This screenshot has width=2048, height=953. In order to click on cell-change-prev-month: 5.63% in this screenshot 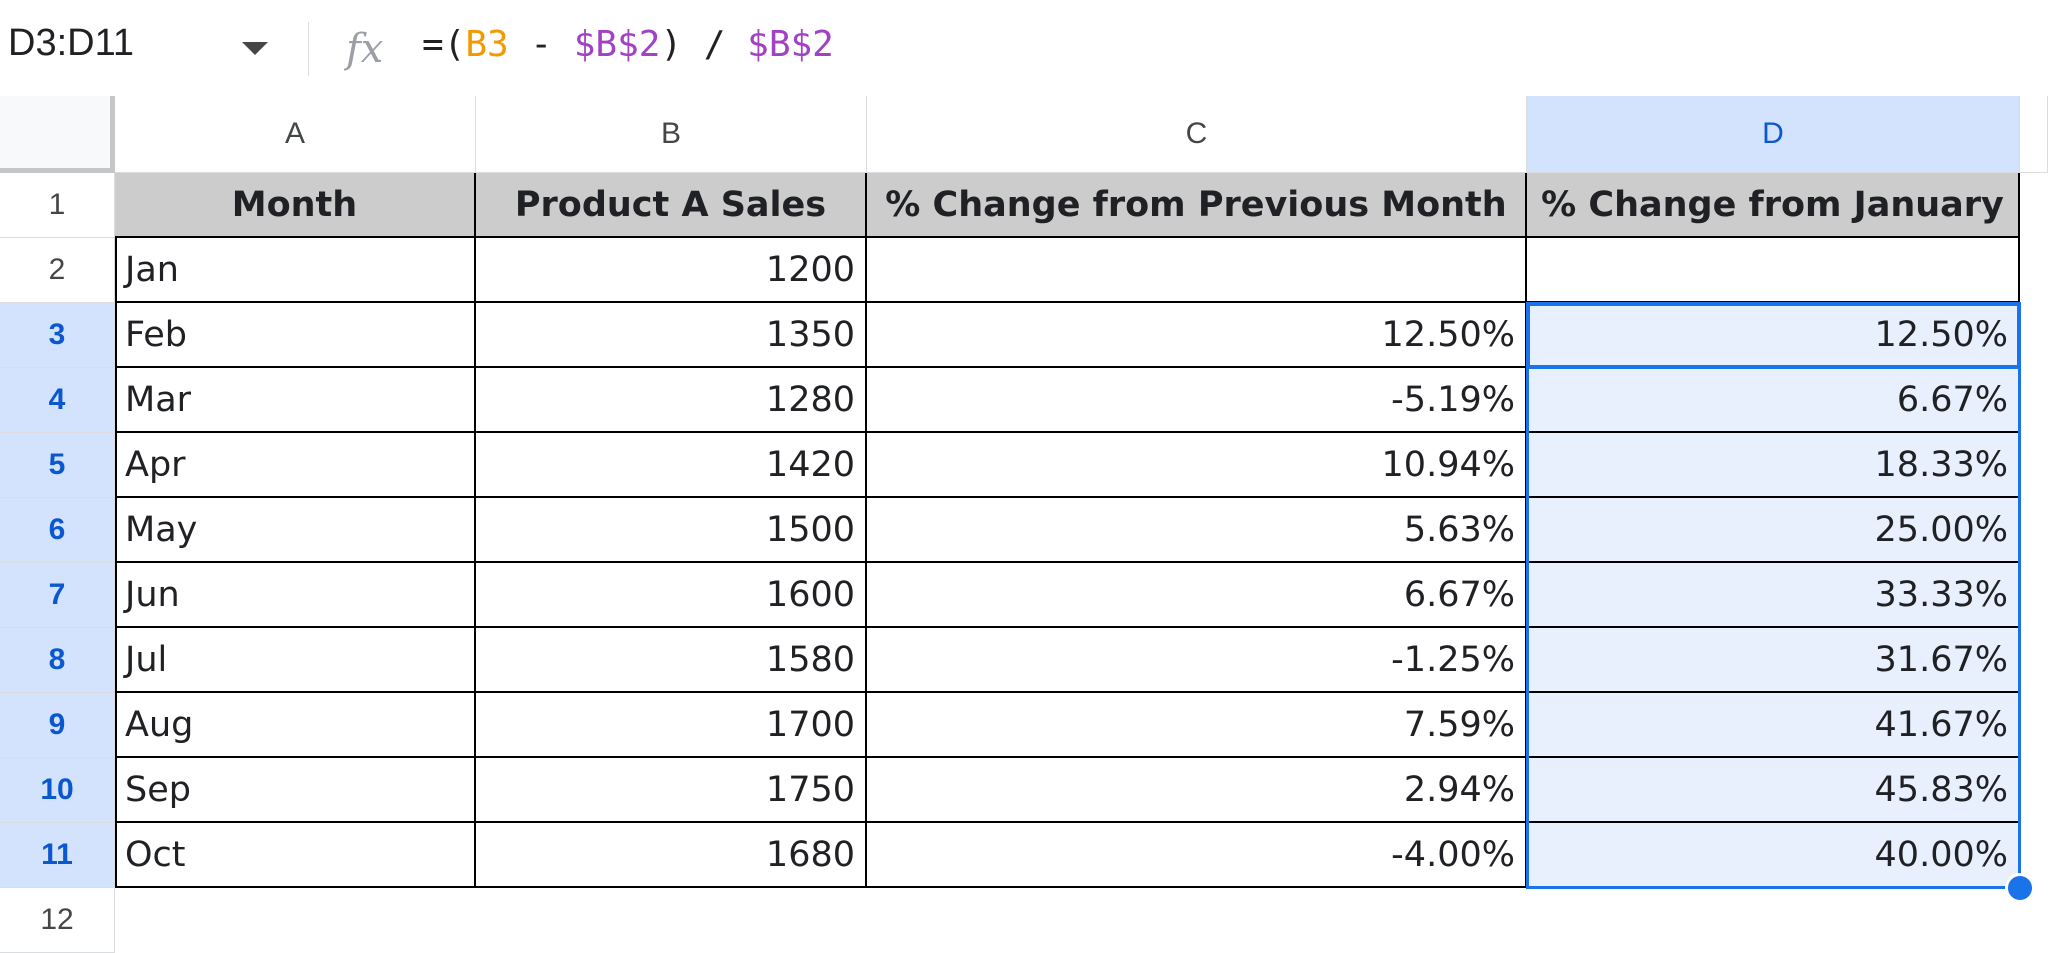, I will do `click(1197, 530)`.